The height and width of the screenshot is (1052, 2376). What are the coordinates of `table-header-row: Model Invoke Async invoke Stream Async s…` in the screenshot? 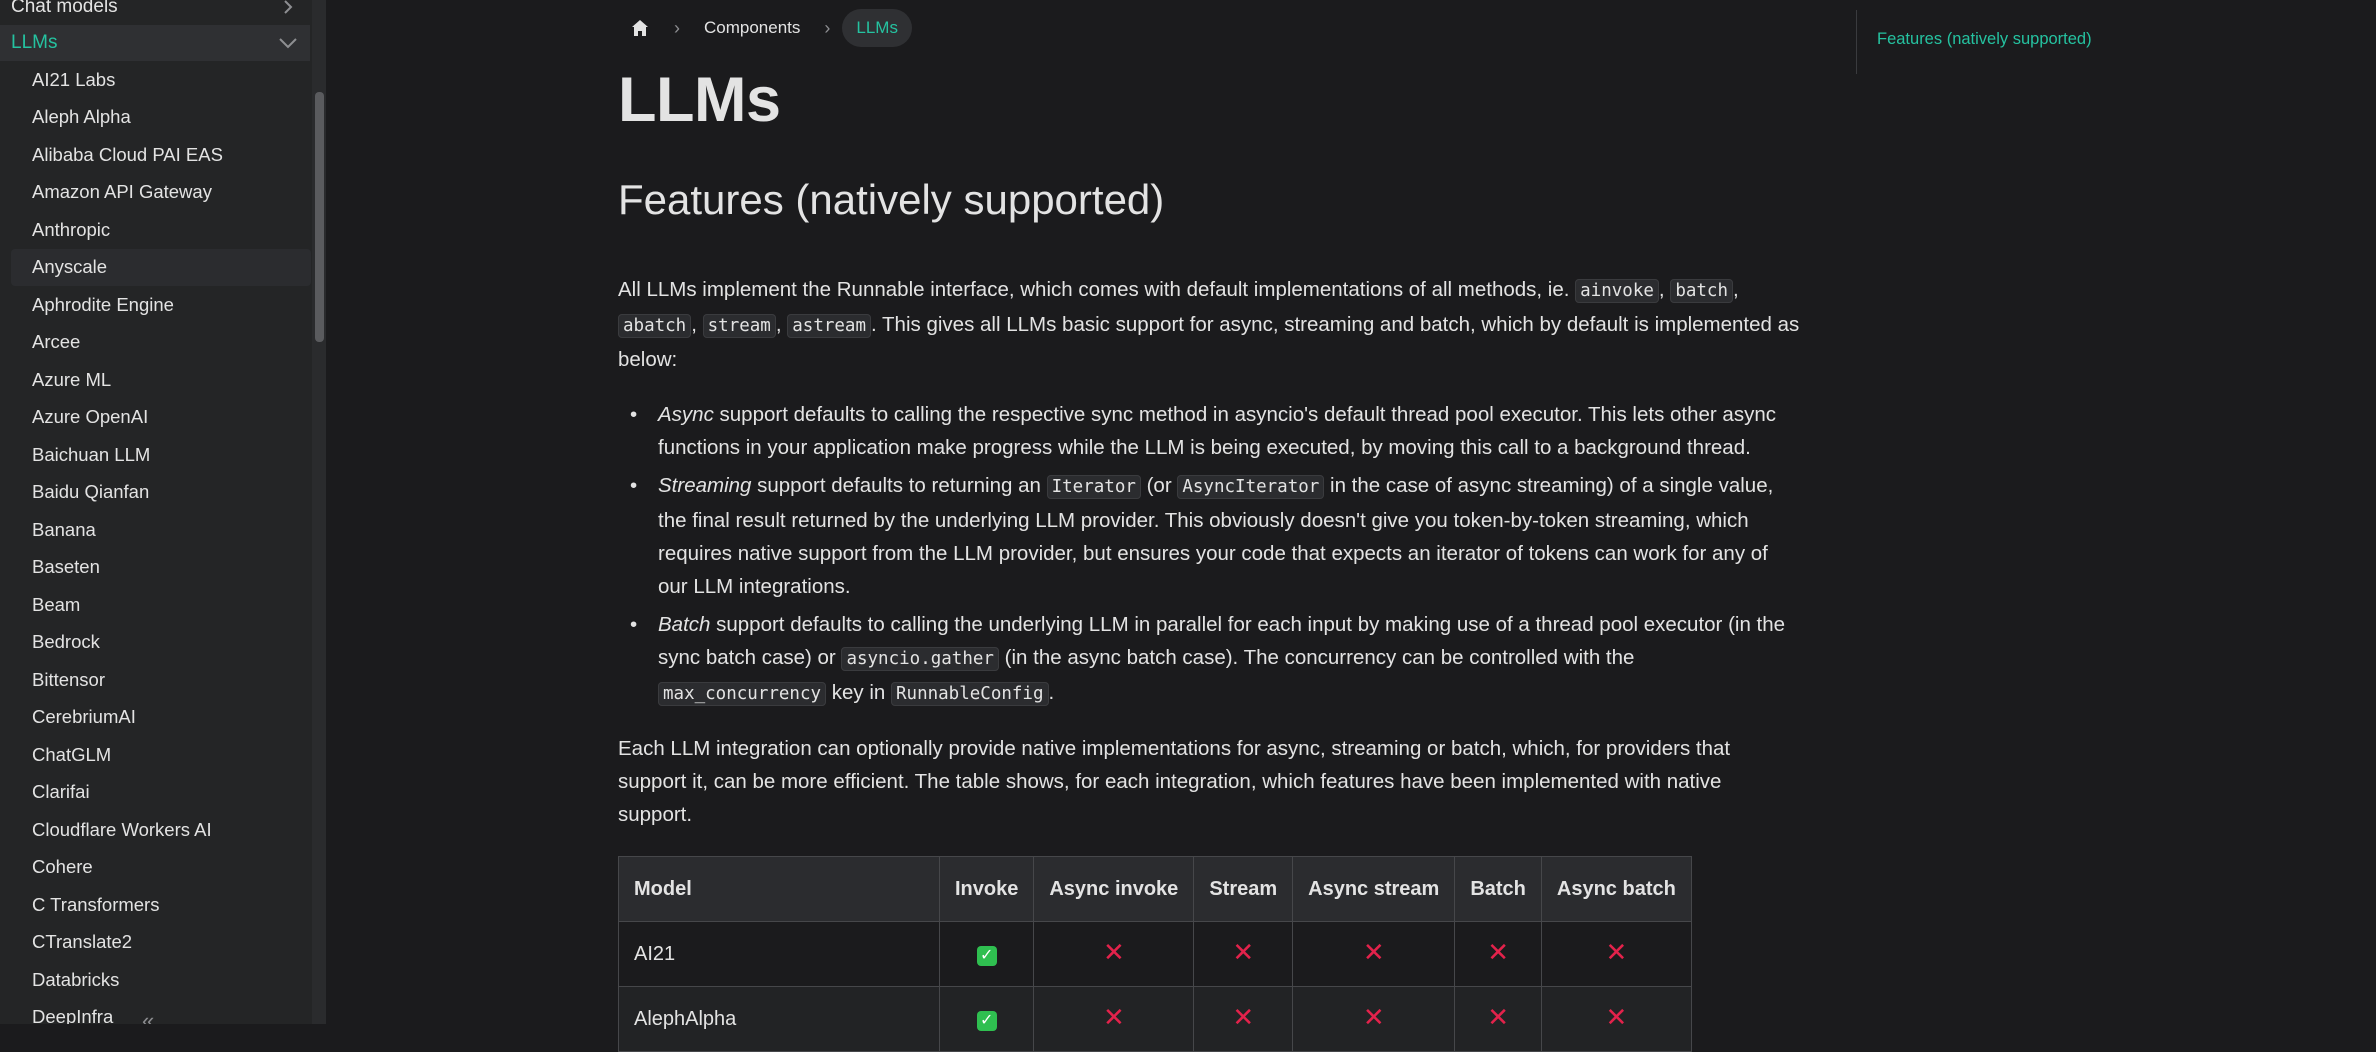 It's located at (1155, 889).